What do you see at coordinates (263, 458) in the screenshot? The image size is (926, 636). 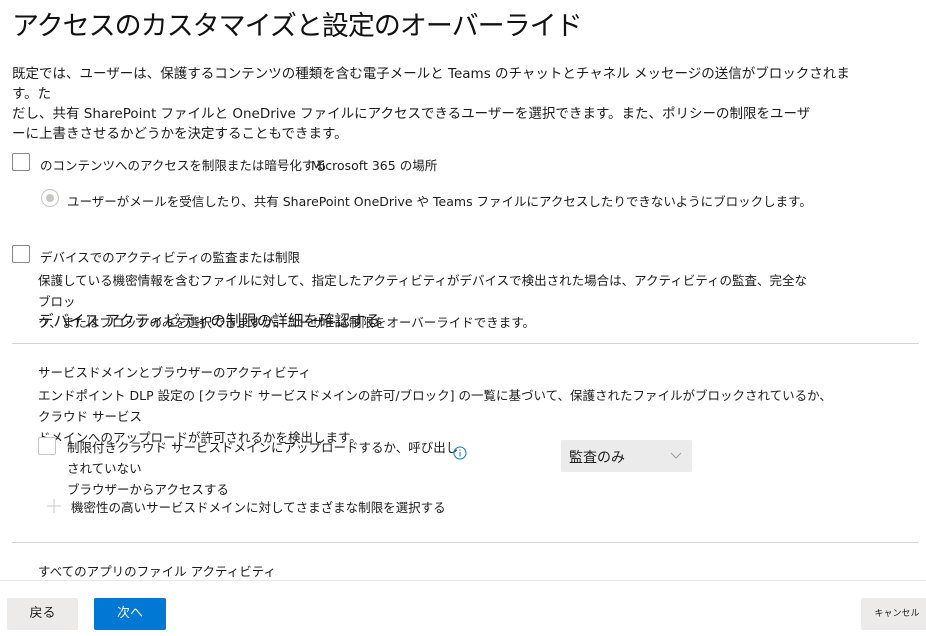 I see `restricted-upload-label-line: 制限付きクラウド サービスドメインにアップロードするか、呼び出しされていない` at bounding box center [263, 458].